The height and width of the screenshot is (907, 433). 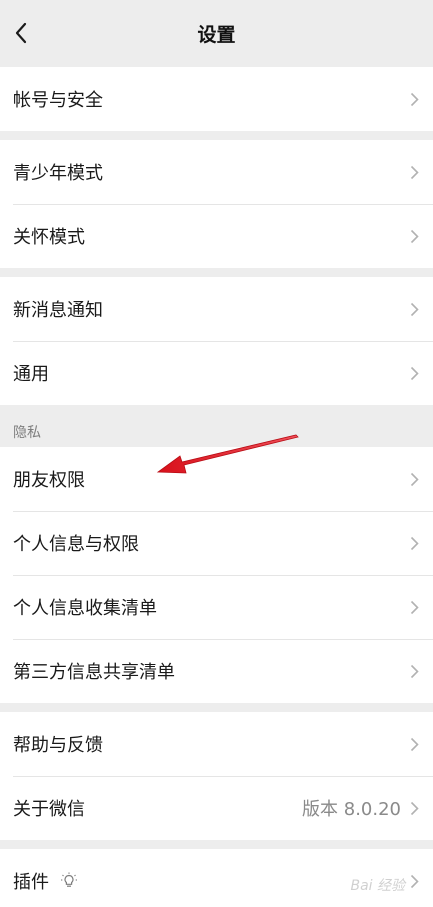 I want to click on row-account-security: 帐号与安全, so click(x=216, y=99).